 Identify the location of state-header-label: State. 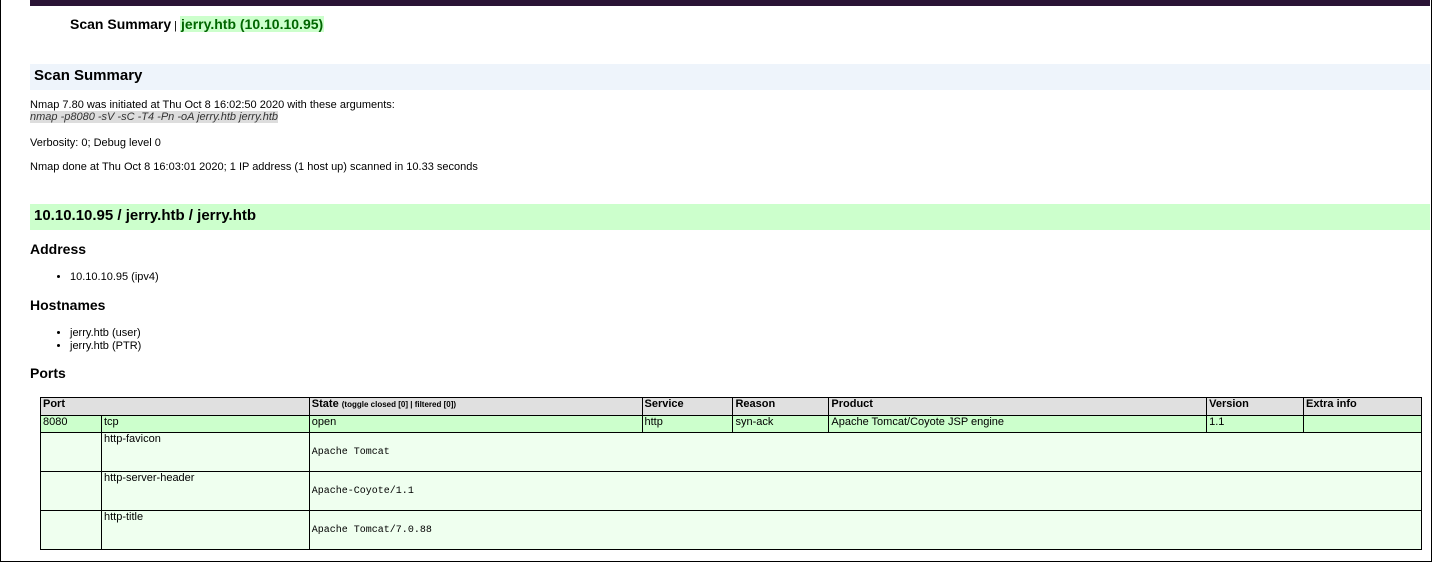
(325, 404).